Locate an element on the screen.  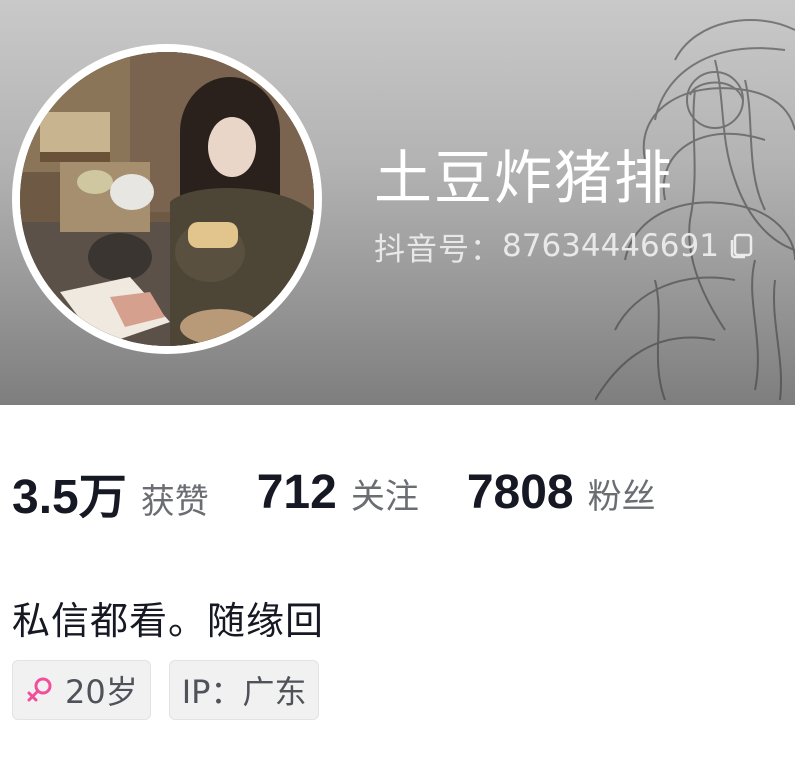
followers-count: 7808 is located at coordinates (520, 492).